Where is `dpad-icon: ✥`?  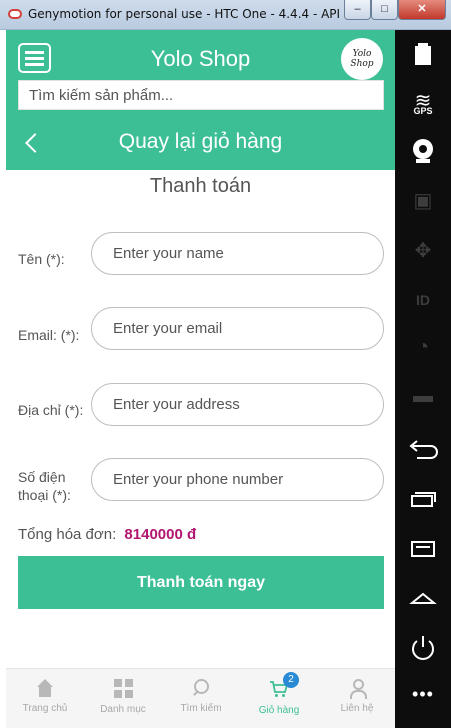 dpad-icon: ✥ is located at coordinates (423, 250).